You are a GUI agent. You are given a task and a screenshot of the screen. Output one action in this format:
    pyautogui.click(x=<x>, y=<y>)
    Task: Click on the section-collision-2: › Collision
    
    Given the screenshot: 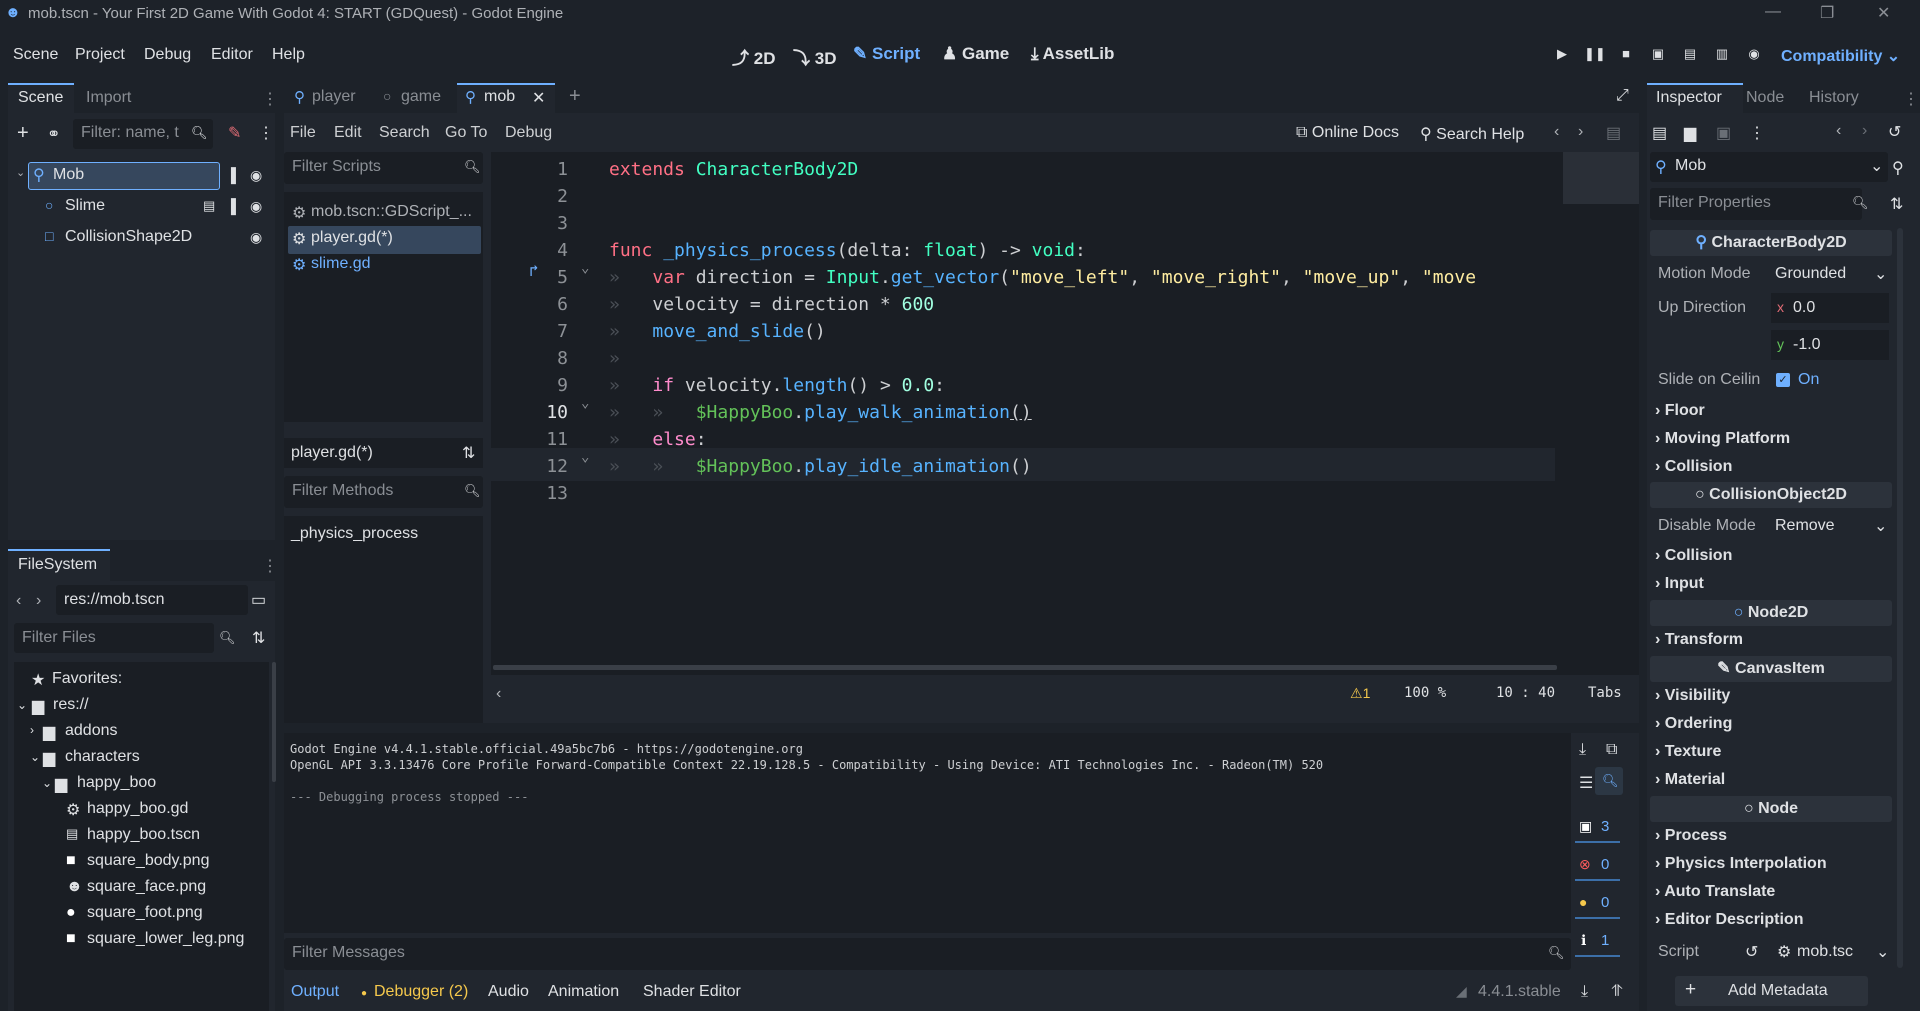 What is the action you would take?
    pyautogui.click(x=1693, y=556)
    